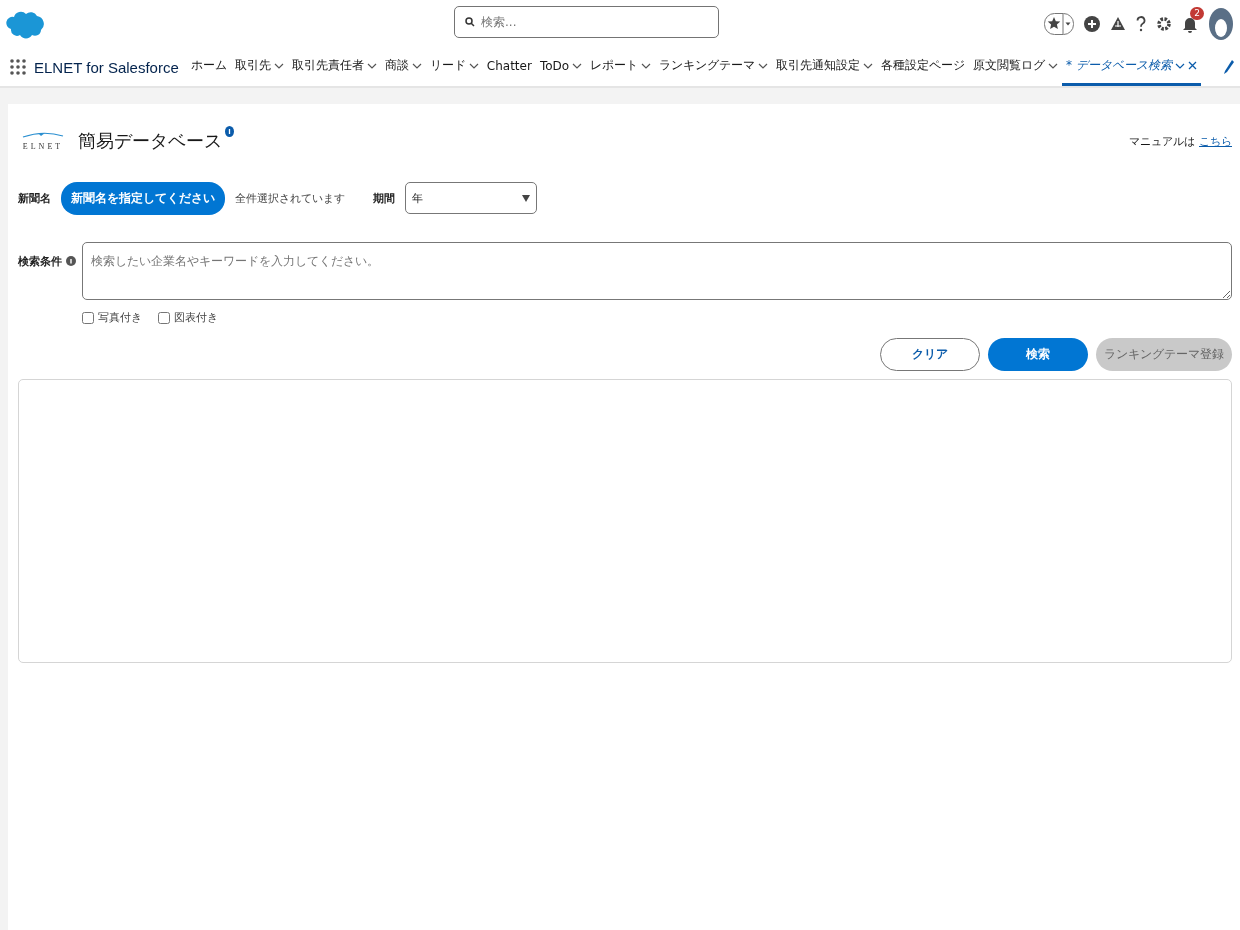 The image size is (1240, 930). Describe the element at coordinates (150, 141) in the screenshot. I see `page-title: 簡易データベース` at that location.